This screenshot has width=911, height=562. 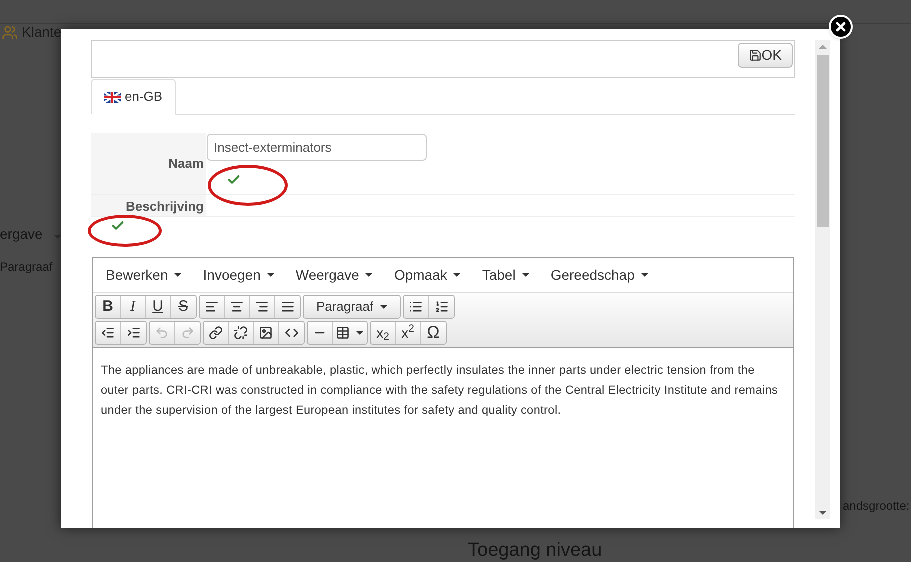 What do you see at coordinates (144, 275) in the screenshot?
I see `editor-menu: Bewerken` at bounding box center [144, 275].